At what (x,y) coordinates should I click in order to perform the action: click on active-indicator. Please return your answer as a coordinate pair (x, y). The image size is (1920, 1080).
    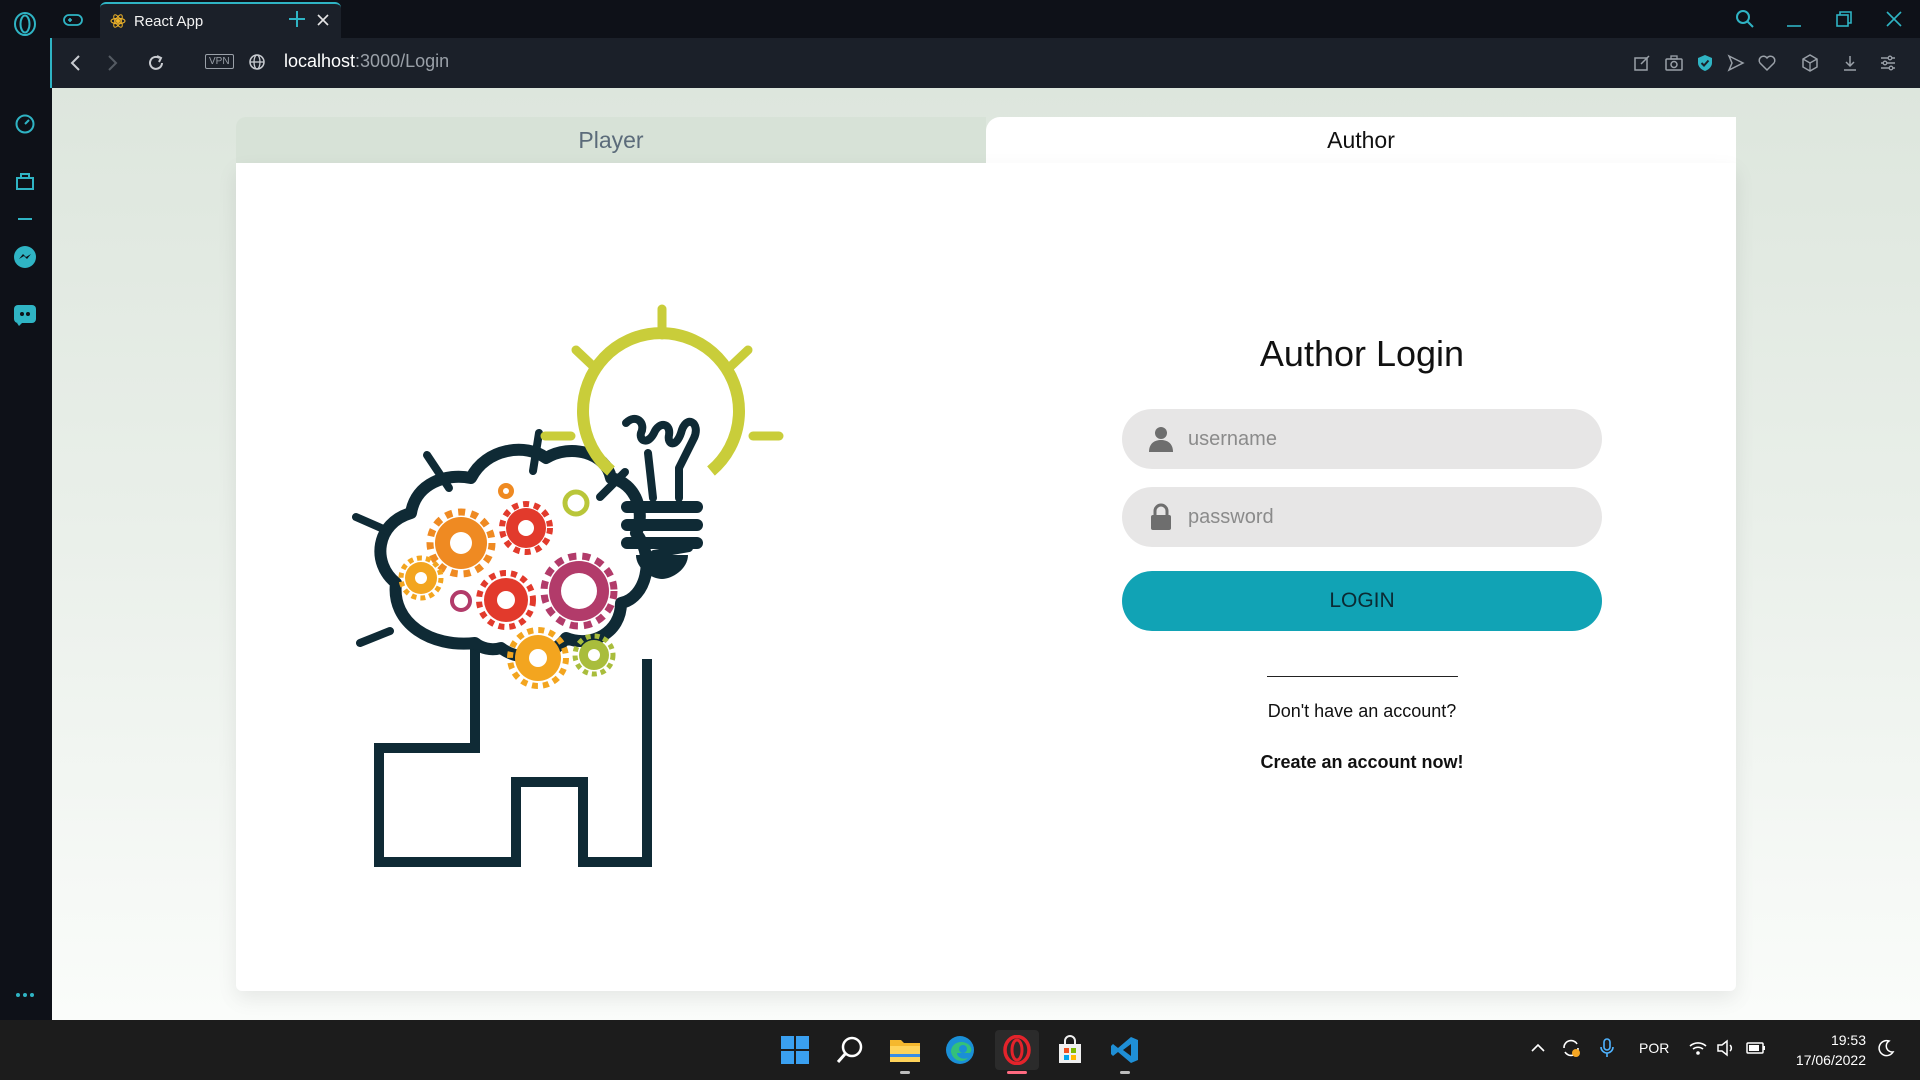
    Looking at the image, I should click on (1017, 1072).